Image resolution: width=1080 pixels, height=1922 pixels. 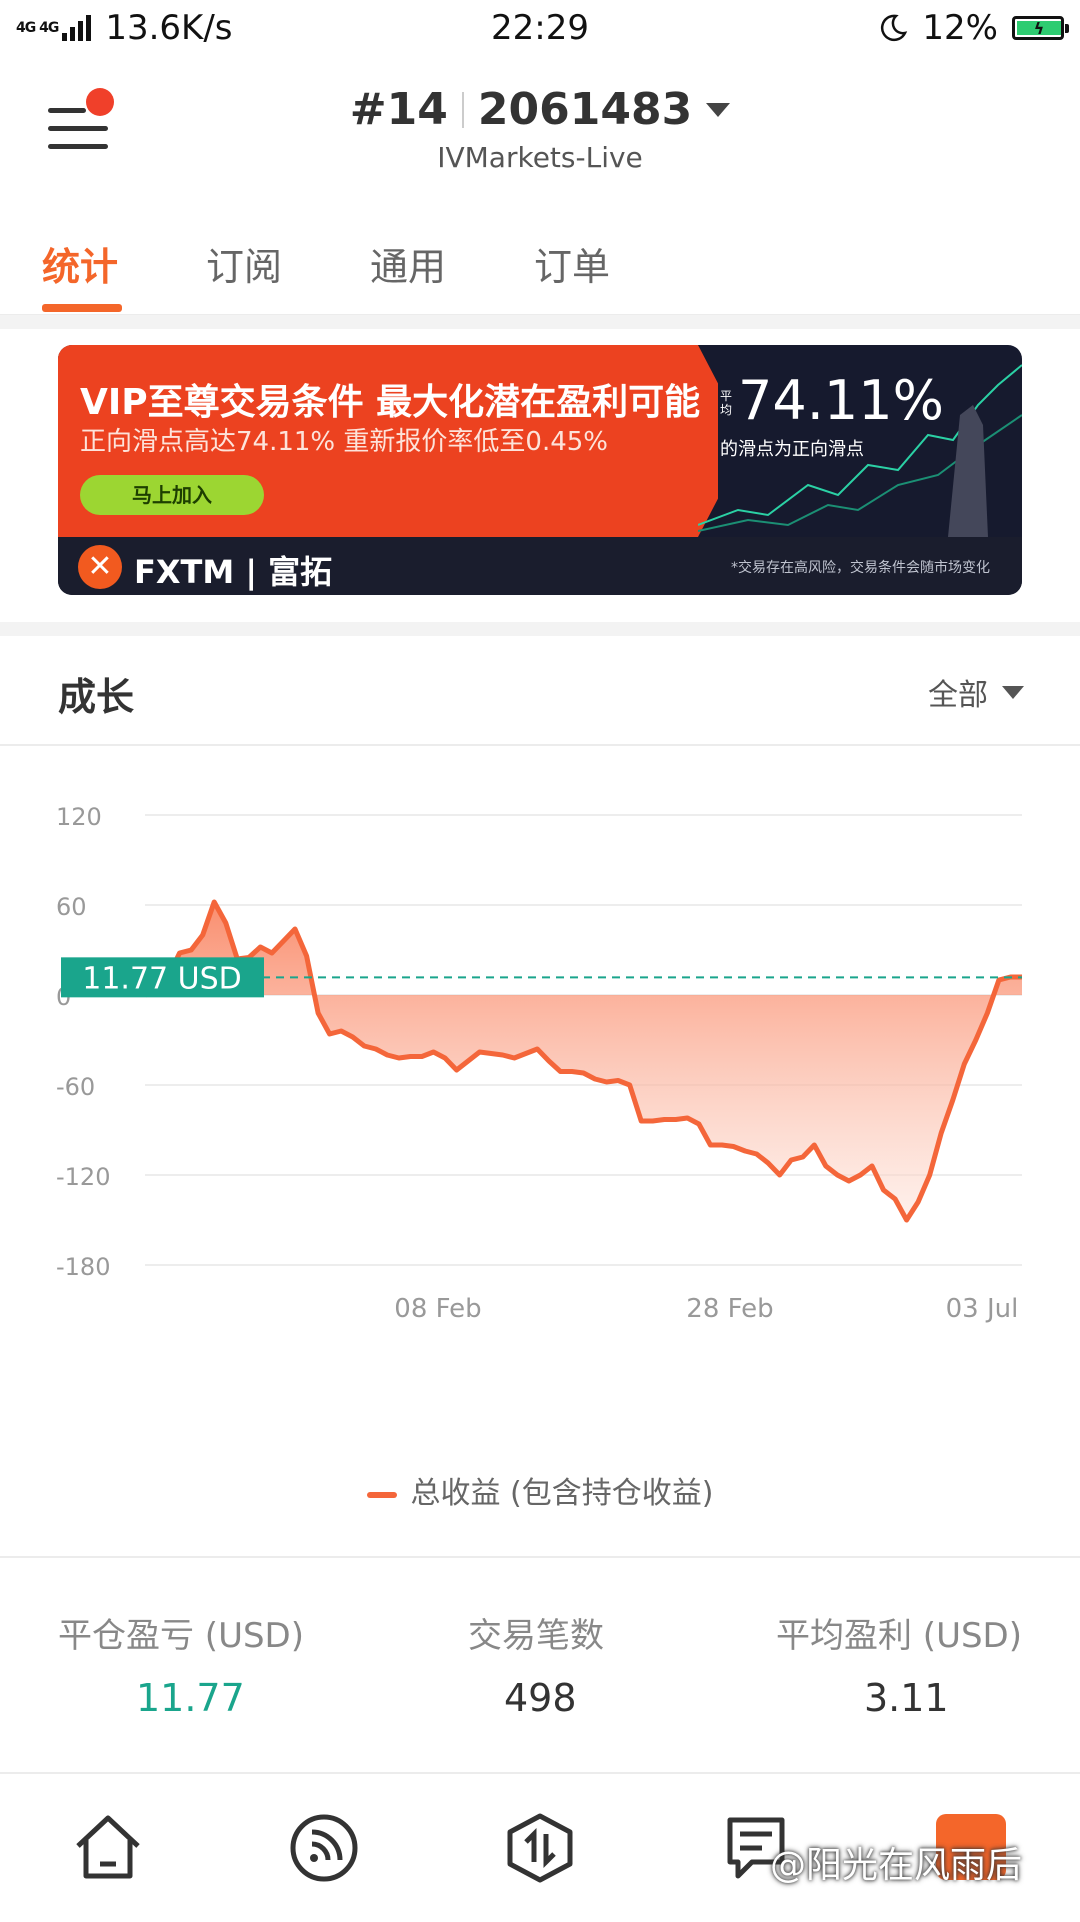 I want to click on banner-subtitle: 正向滑点高达74.11% 重新报价率低至0.45%, so click(x=344, y=442).